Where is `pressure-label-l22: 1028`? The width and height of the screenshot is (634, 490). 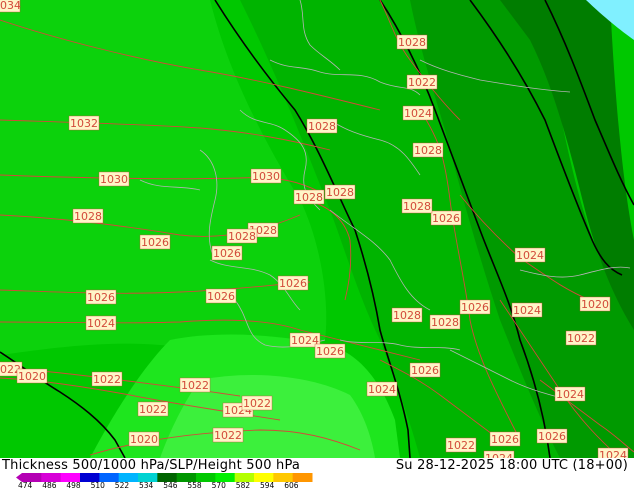
pressure-label-l22: 1028 is located at coordinates (309, 197).